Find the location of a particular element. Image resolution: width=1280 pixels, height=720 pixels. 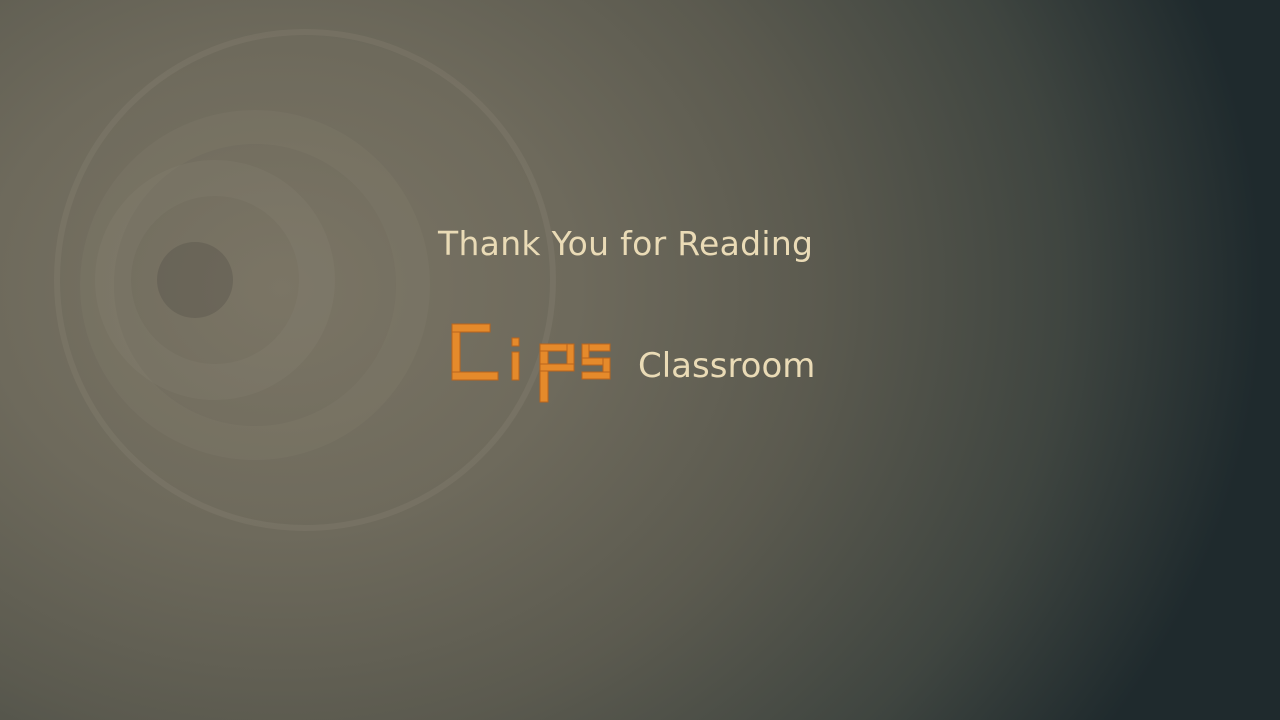

classroom-label: Classroom is located at coordinates (727, 366).